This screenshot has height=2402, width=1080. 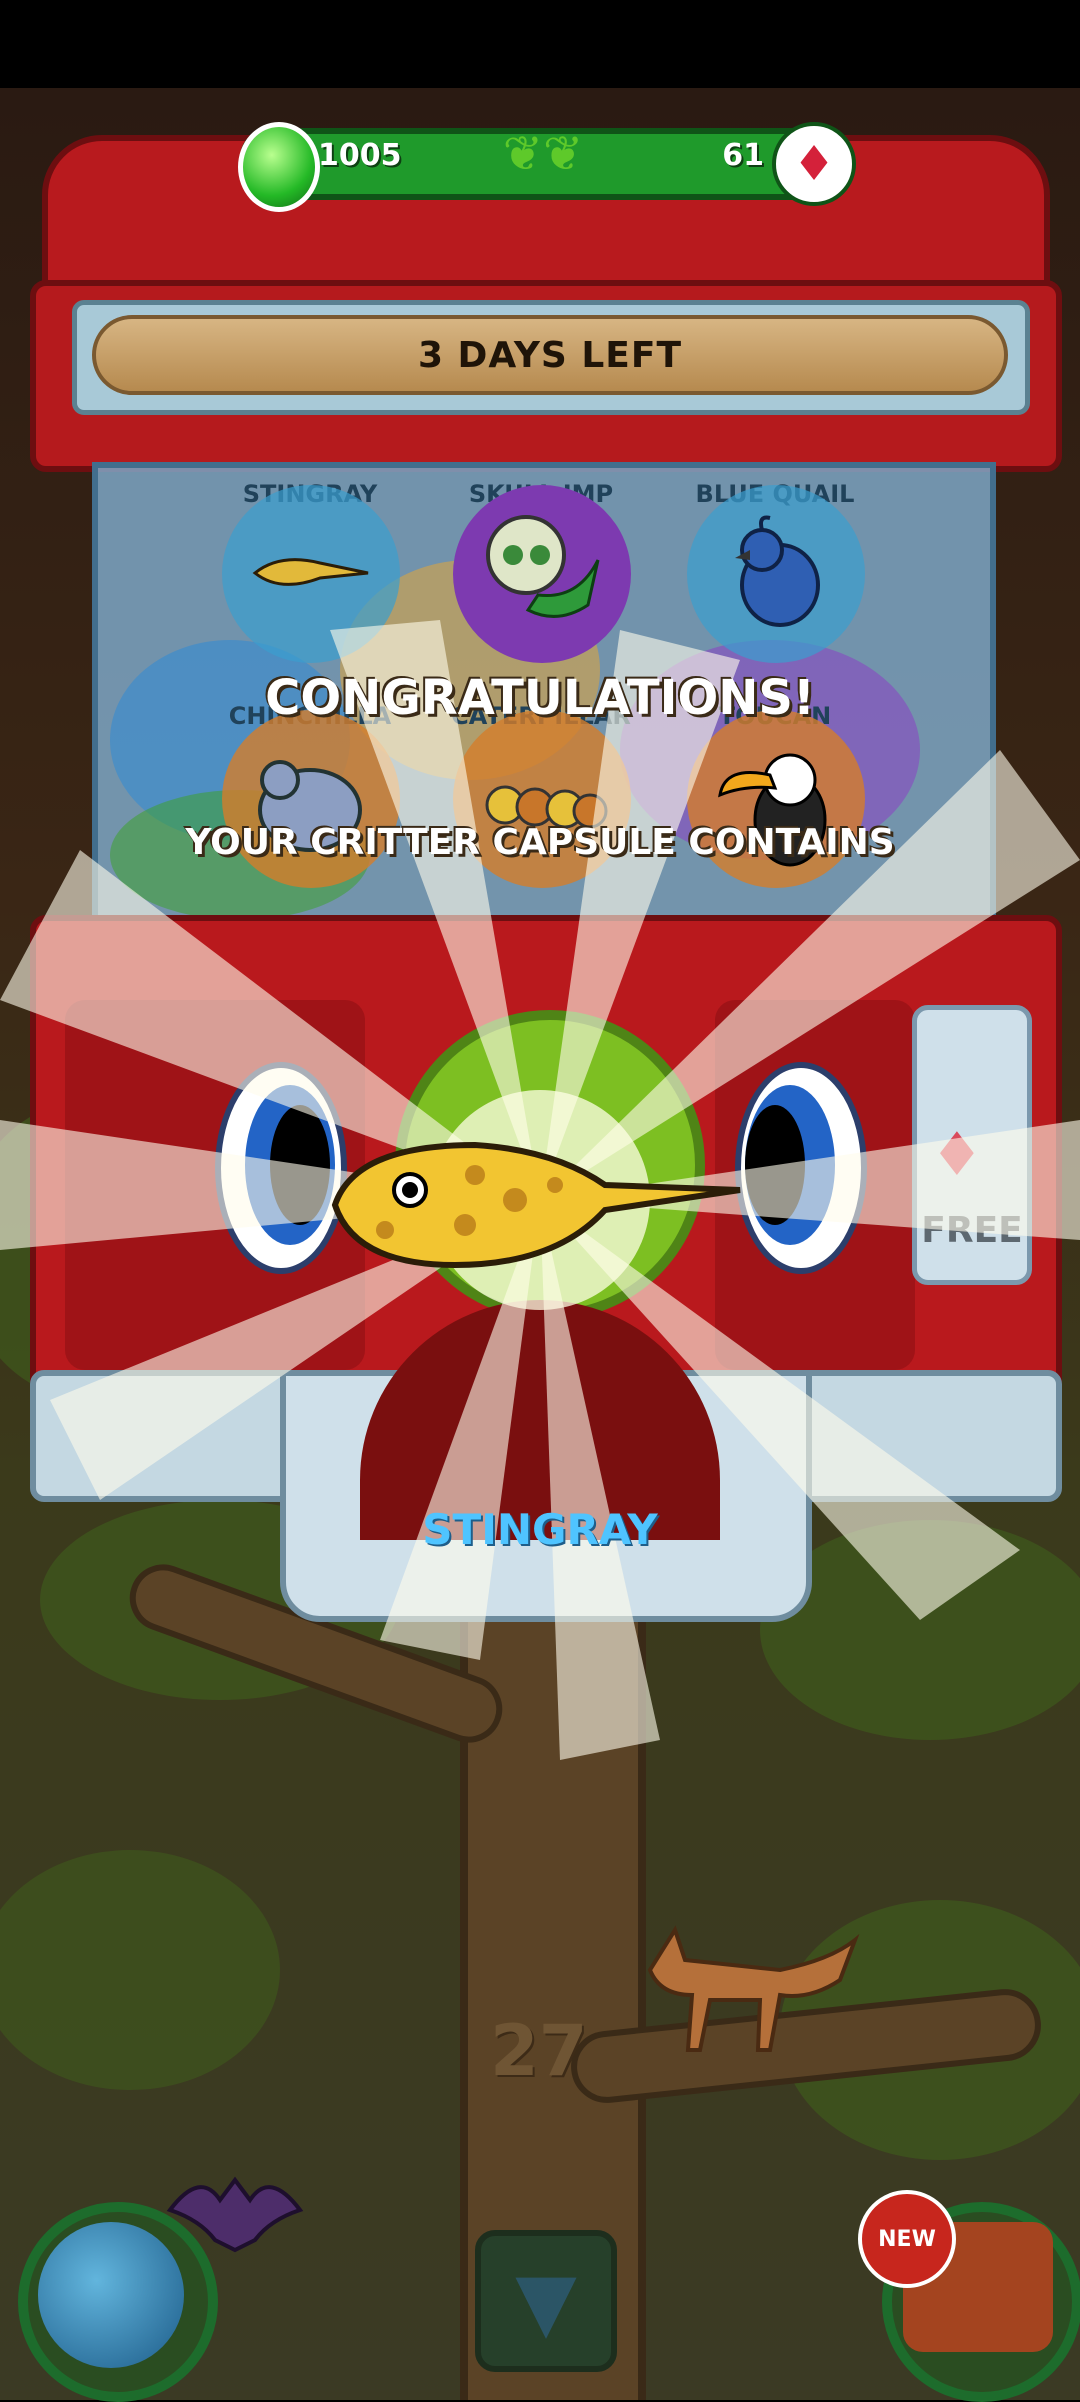 What do you see at coordinates (743, 155) in the screenshot?
I see `red-gem-count: 61` at bounding box center [743, 155].